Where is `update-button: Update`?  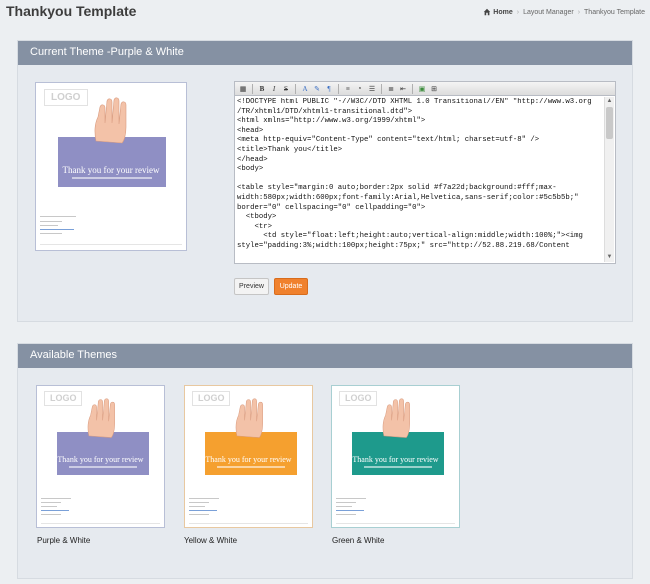
update-button: Update is located at coordinates (291, 286).